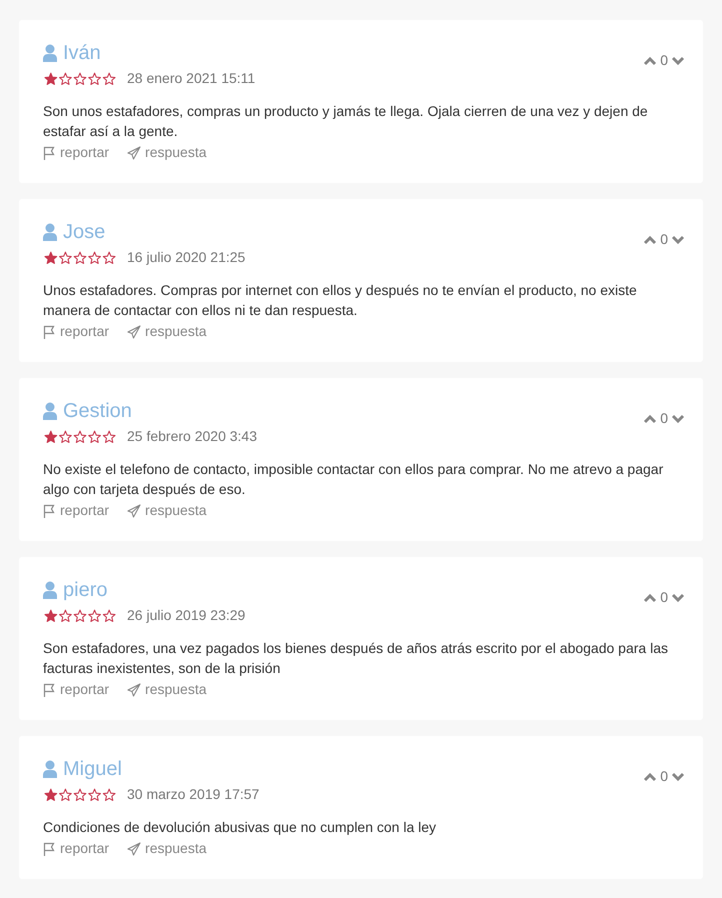  I want to click on review-text: No existe el telefono de contacto, imposible contactar con ellos para comprar. No me atrevo a pagar algo con tarjeta después de eso., so click(353, 479).